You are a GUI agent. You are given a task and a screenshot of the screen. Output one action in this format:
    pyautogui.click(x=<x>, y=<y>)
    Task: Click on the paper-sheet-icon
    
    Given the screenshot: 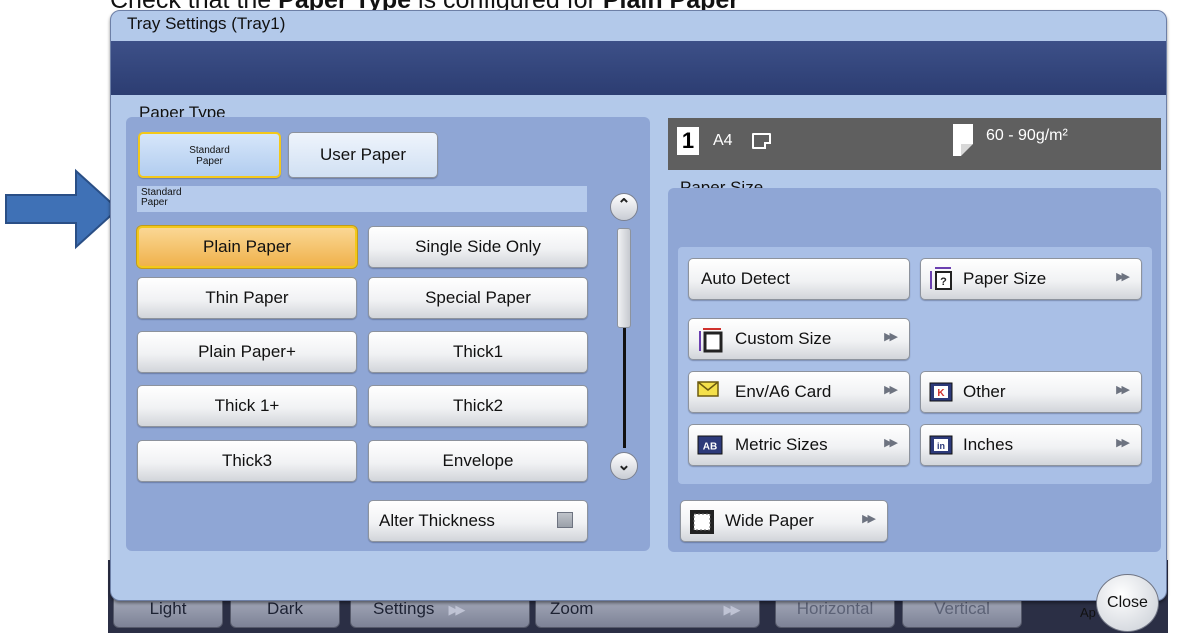 What is the action you would take?
    pyautogui.click(x=963, y=140)
    